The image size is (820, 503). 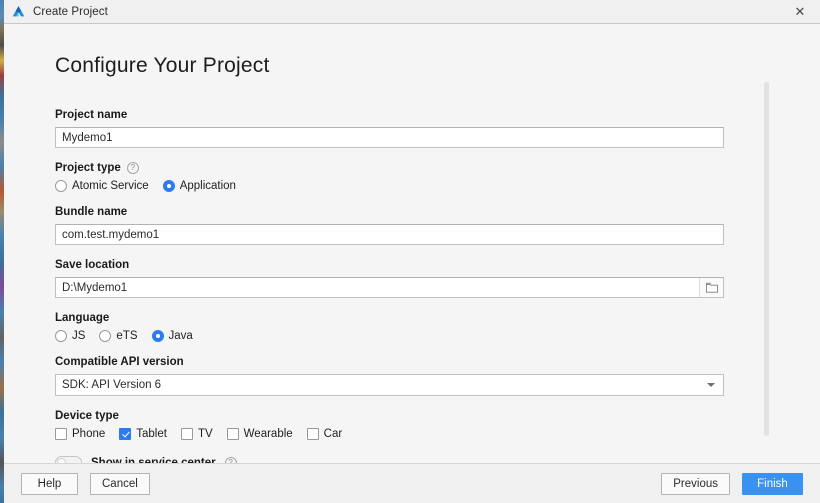 What do you see at coordinates (437, 416) in the screenshot?
I see `device-type-label: Device type` at bounding box center [437, 416].